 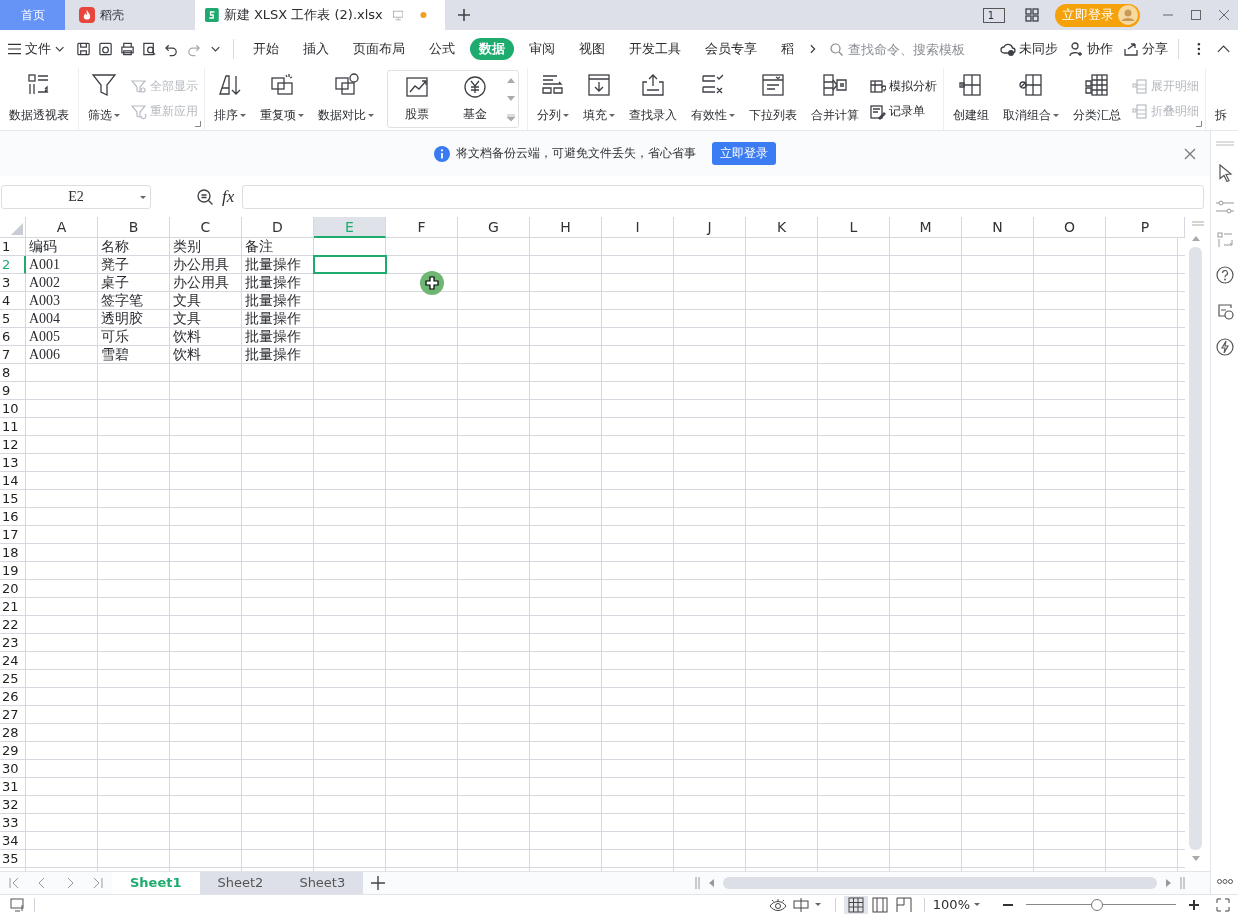 I want to click on name-box: E2, so click(x=76, y=196).